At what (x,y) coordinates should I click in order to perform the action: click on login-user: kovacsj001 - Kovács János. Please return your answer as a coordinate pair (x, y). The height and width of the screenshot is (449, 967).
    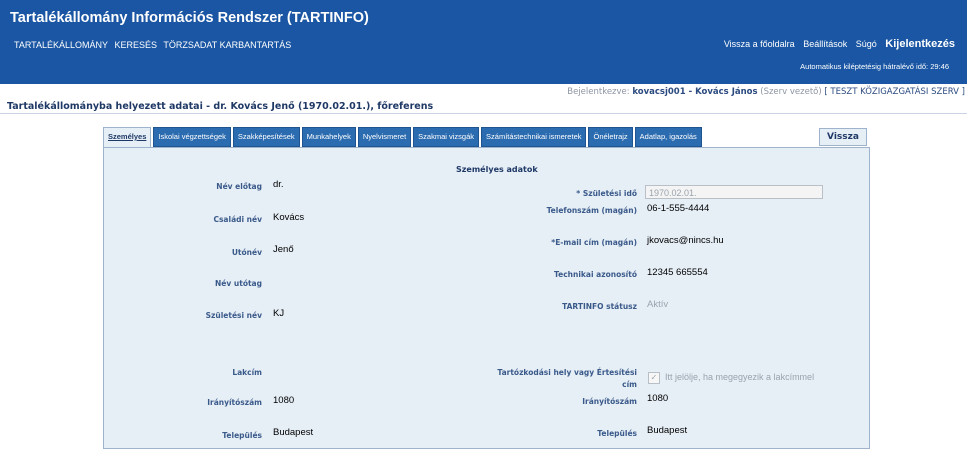
    Looking at the image, I should click on (695, 92).